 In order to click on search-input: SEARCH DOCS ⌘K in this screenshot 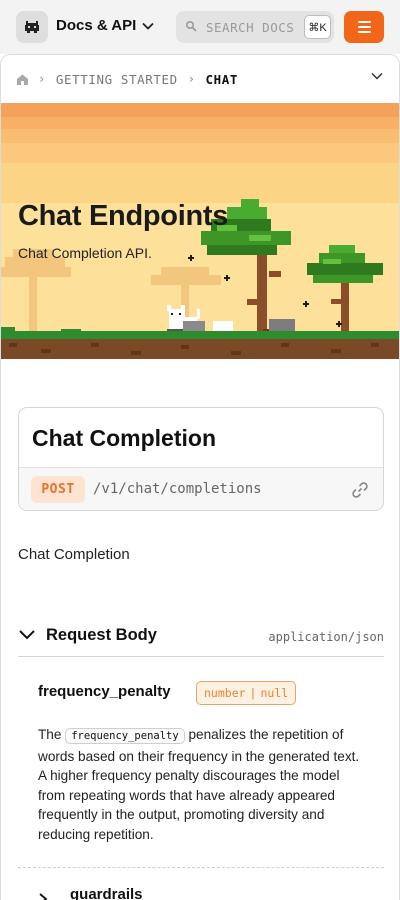, I will do `click(255, 27)`.